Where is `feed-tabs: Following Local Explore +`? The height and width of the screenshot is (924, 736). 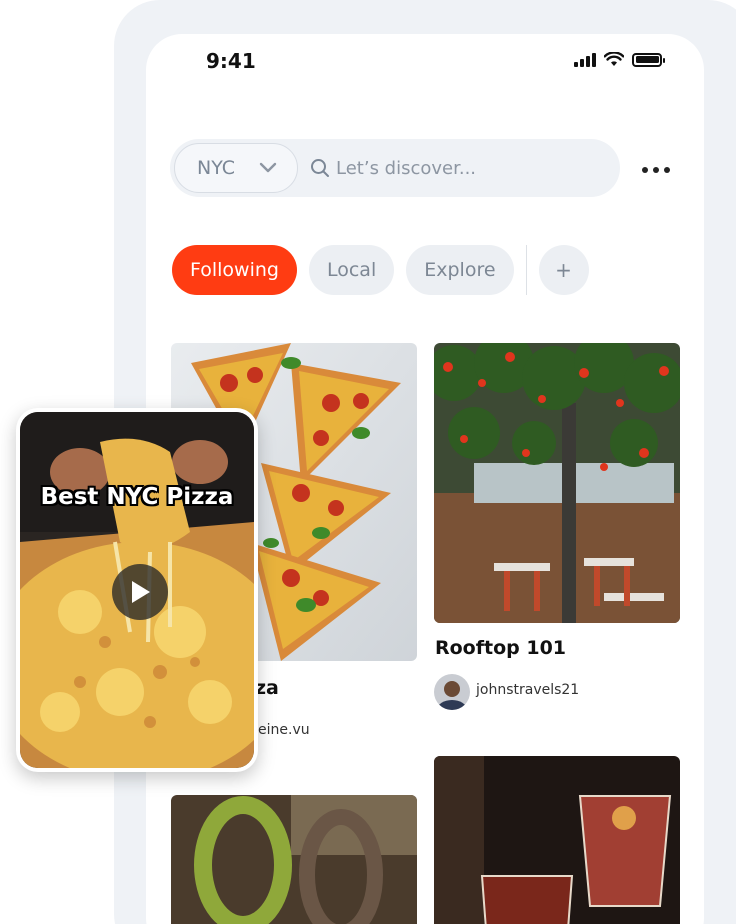 feed-tabs: Following Local Explore + is located at coordinates (386, 270).